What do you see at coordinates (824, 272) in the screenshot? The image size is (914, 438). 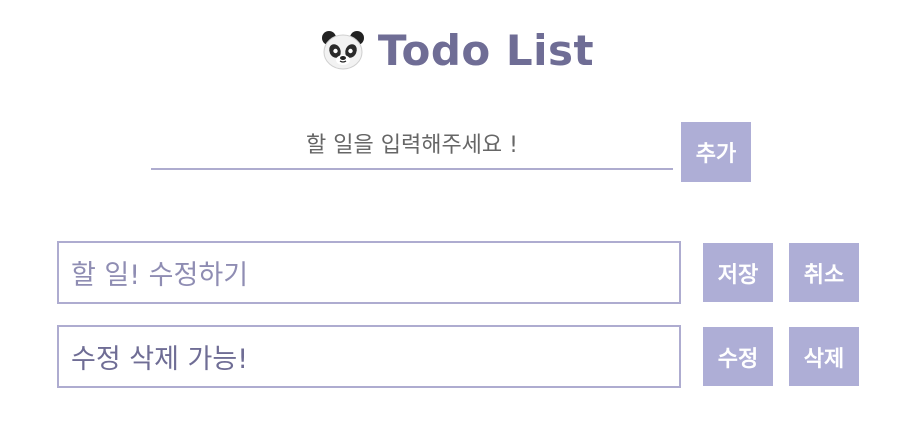 I see `cancel-button: 취소` at bounding box center [824, 272].